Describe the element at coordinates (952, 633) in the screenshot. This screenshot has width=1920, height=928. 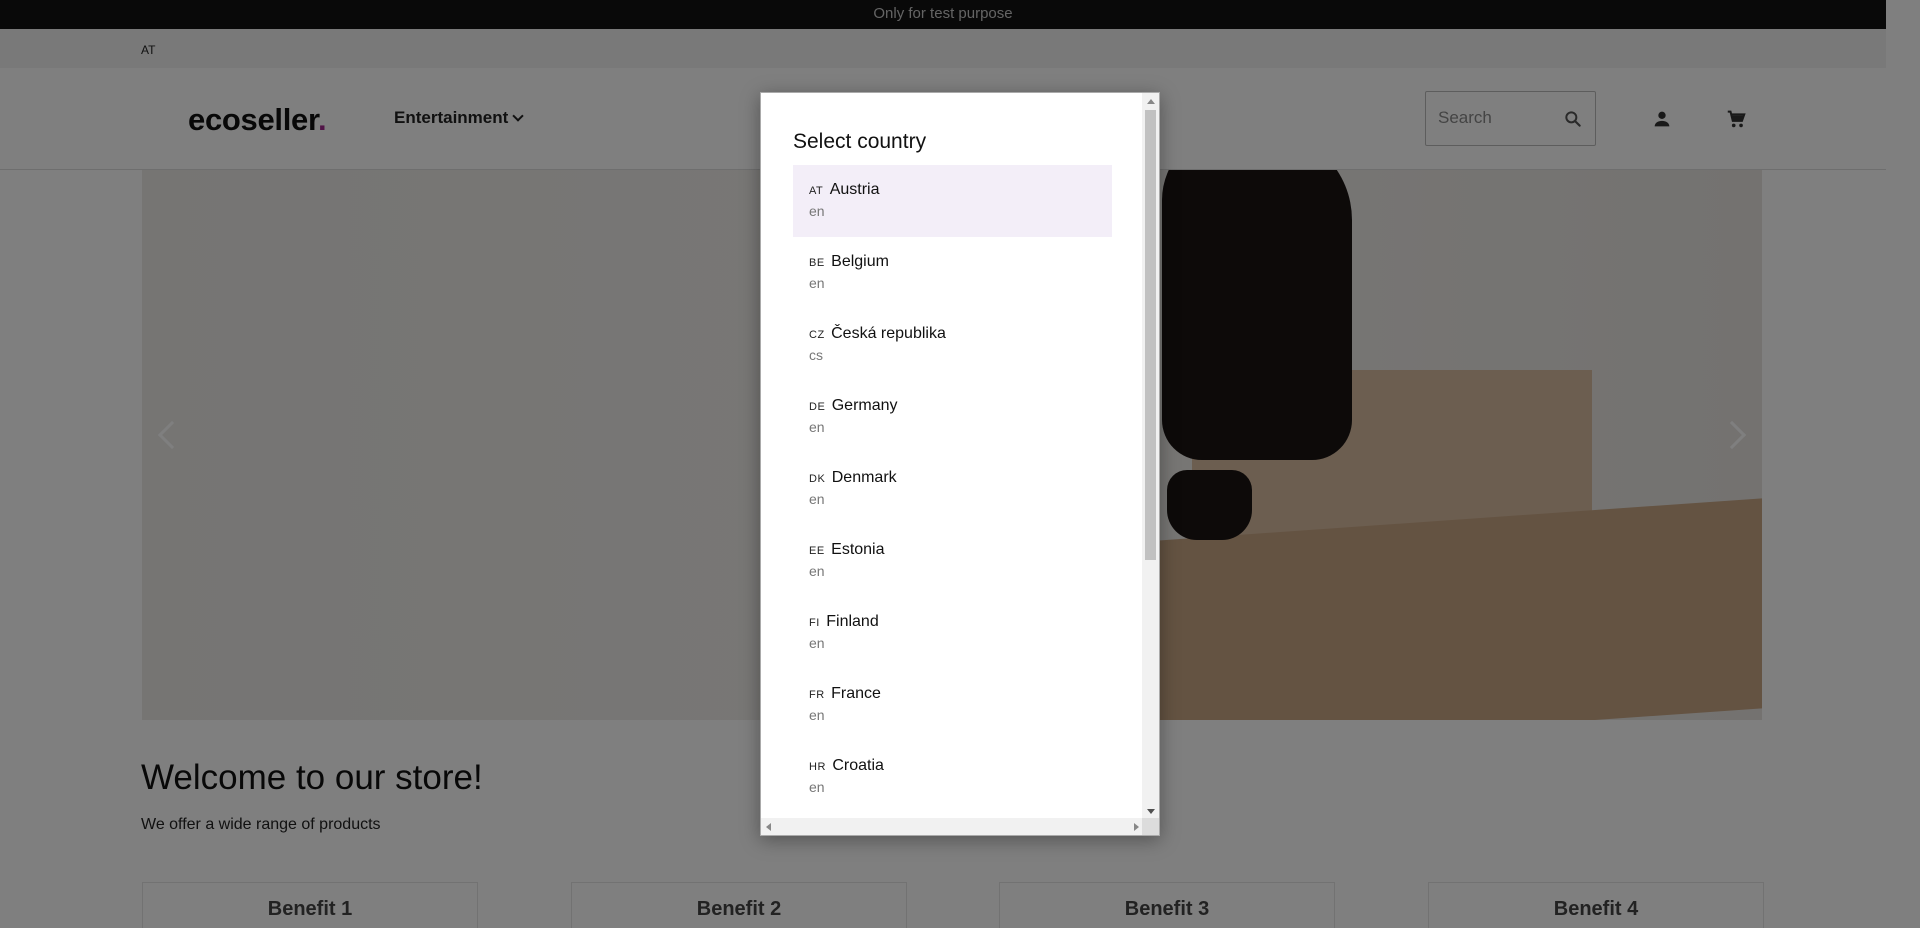
I see `country-option: FI Finland en` at that location.